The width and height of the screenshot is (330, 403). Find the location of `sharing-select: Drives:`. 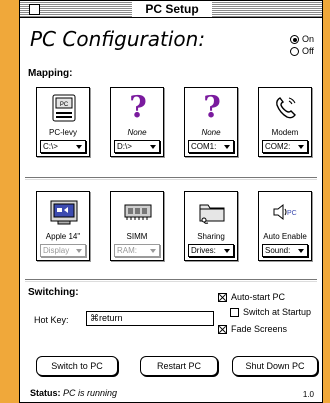

sharing-select: Drives: is located at coordinates (211, 250).